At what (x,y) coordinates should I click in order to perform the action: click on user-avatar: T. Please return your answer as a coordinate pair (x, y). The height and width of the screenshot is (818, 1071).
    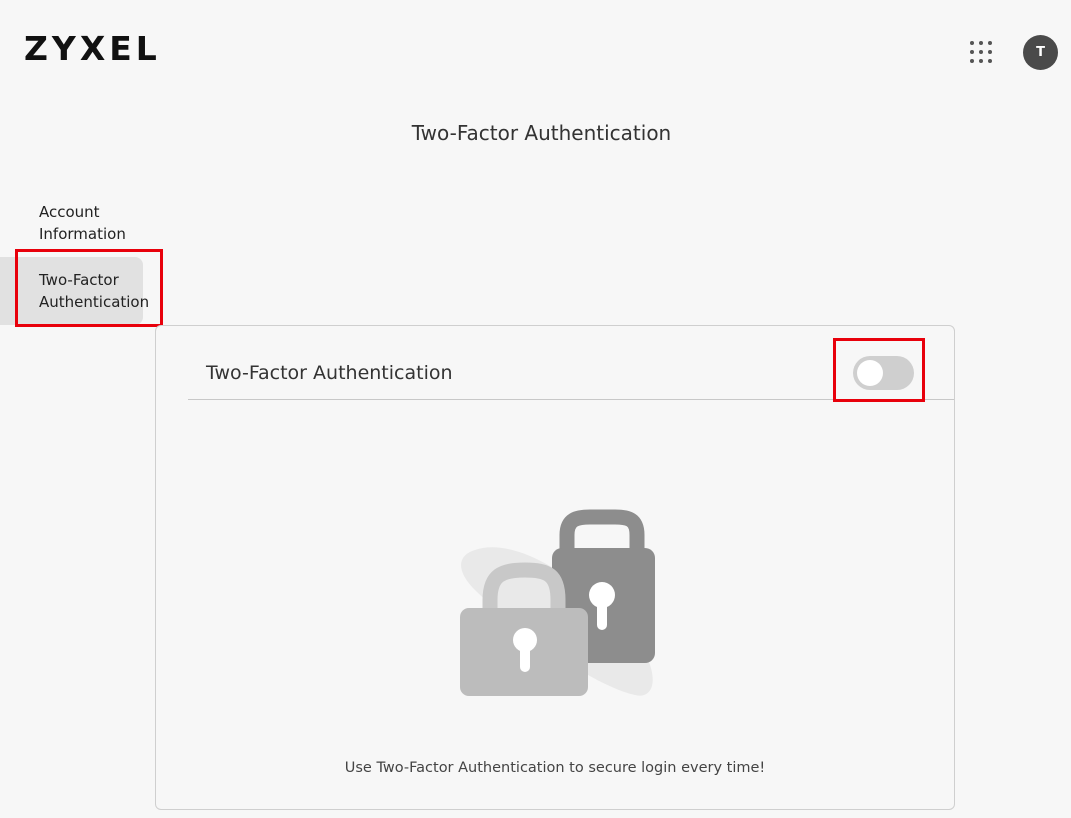
    Looking at the image, I should click on (1040, 52).